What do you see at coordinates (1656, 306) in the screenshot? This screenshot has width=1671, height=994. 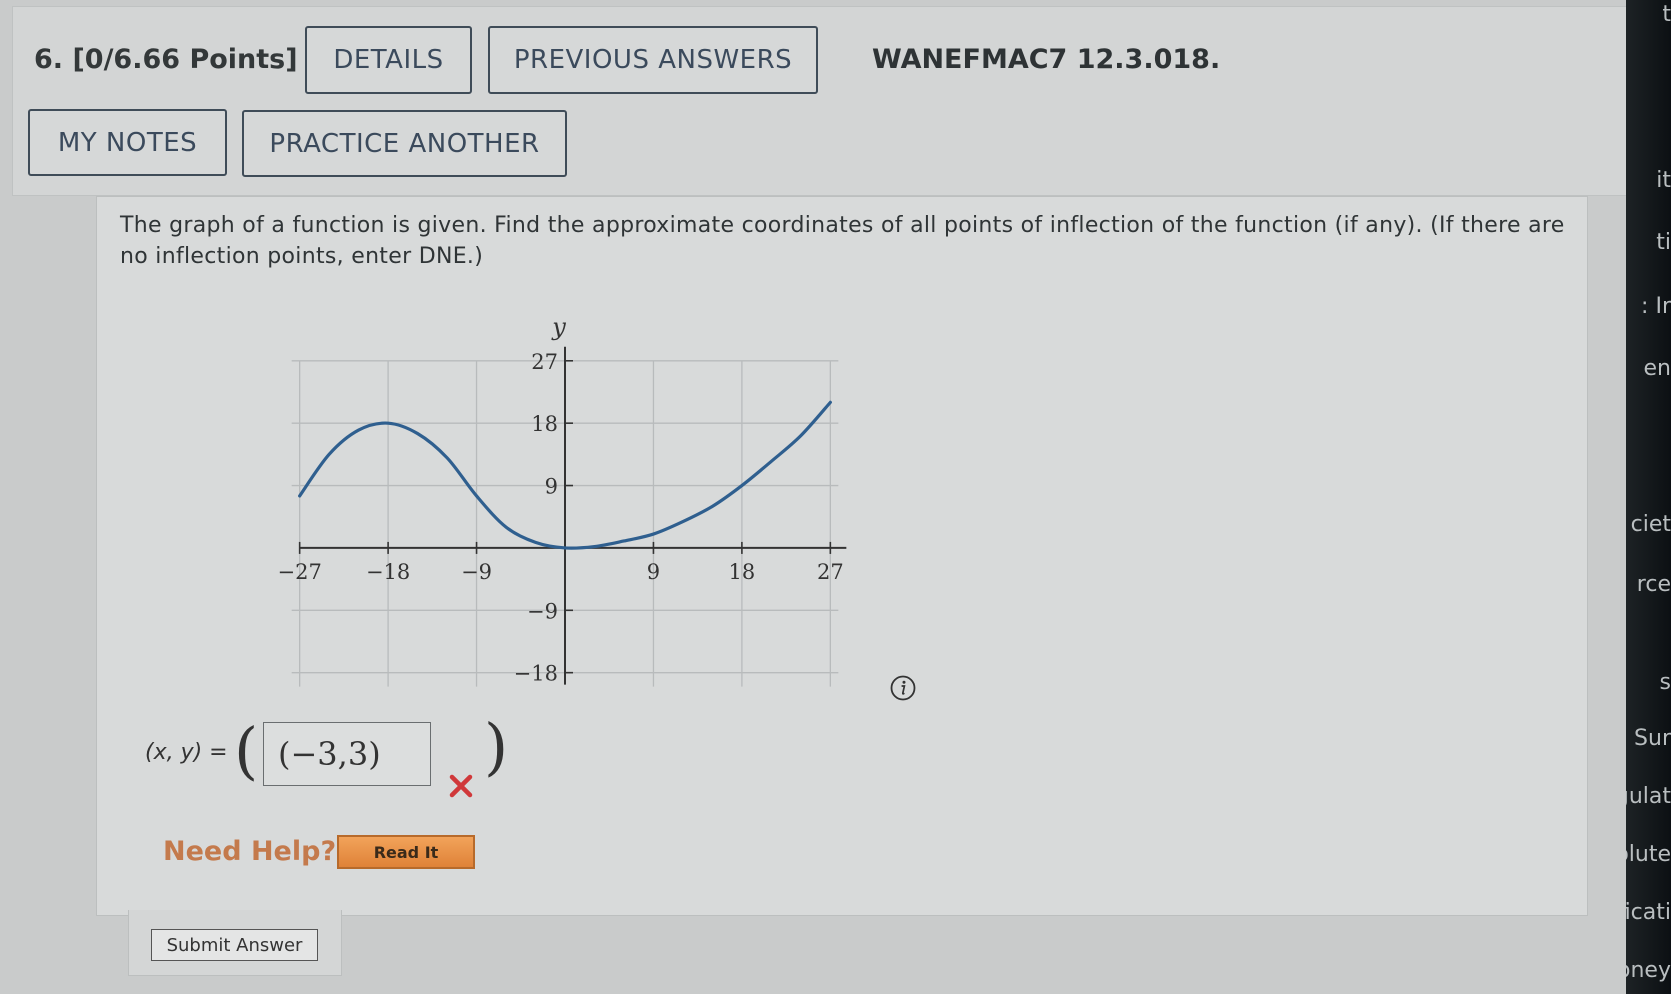 I see `strip-text: : Ir` at bounding box center [1656, 306].